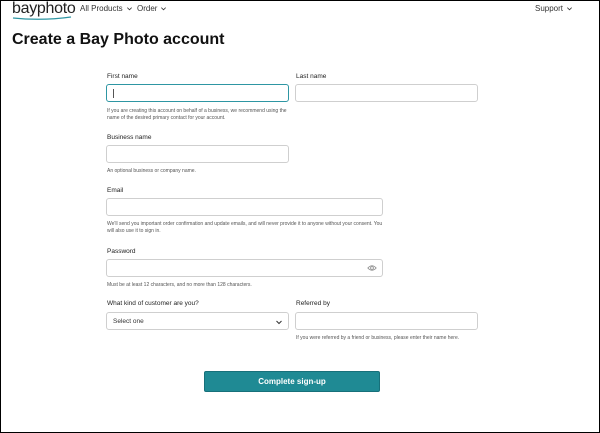 This screenshot has width=600, height=433. Describe the element at coordinates (151, 171) in the screenshot. I see `business-name-help: An optional business or company name.` at that location.